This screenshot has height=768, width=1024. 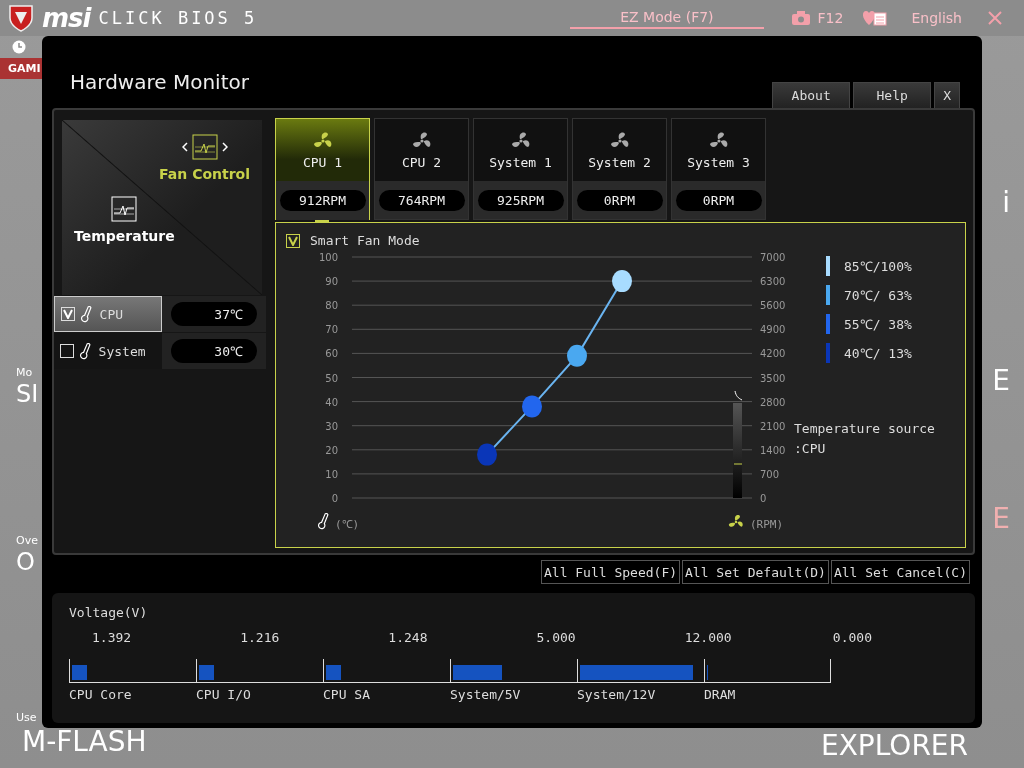 What do you see at coordinates (178, 18) in the screenshot?
I see `product-name: CLICK BIOS 5` at bounding box center [178, 18].